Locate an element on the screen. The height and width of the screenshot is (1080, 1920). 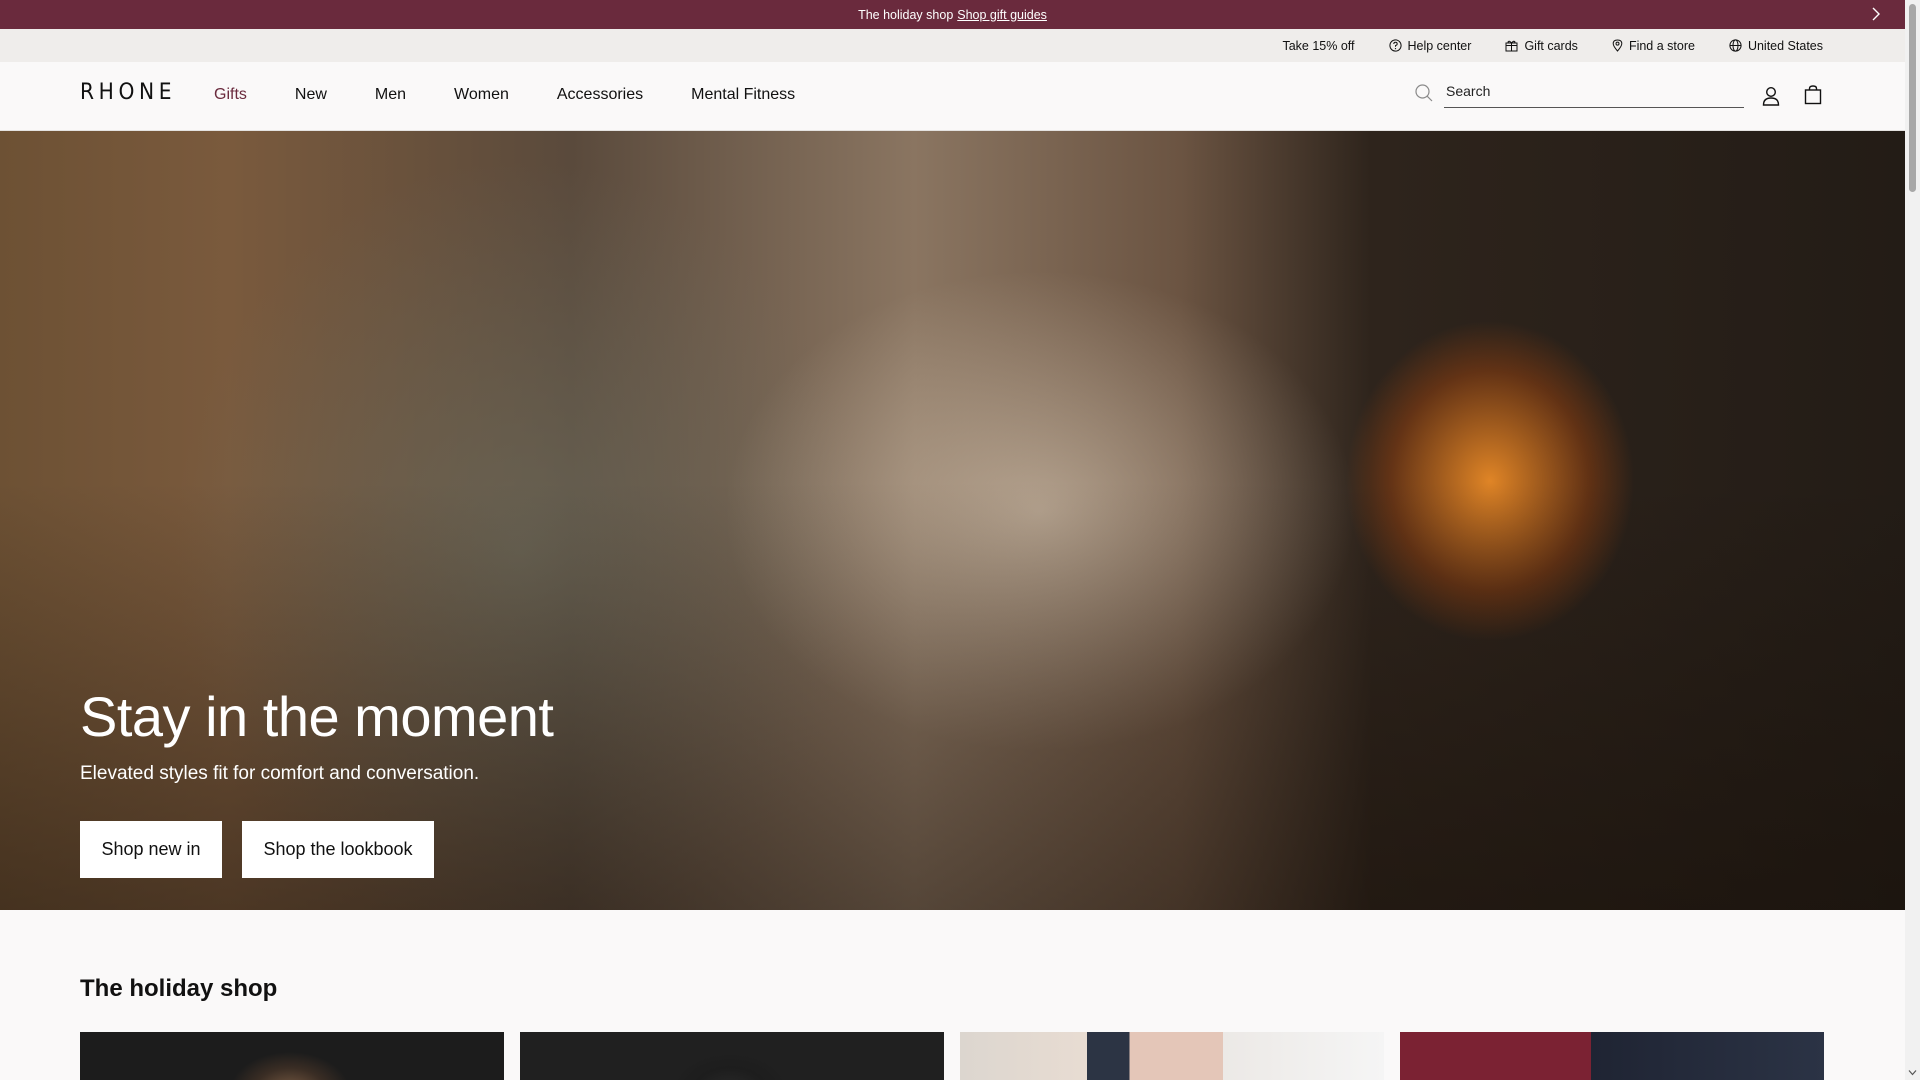
nav-item-gifts: Gifts is located at coordinates (230, 95).